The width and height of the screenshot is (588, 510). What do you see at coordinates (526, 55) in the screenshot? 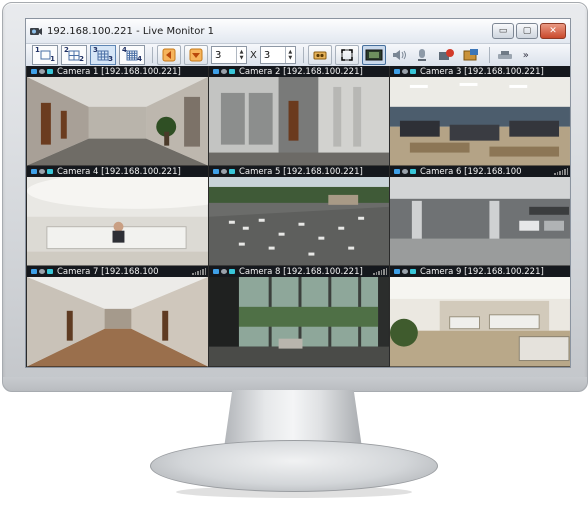
I see `more-tools-icon: »` at bounding box center [526, 55].